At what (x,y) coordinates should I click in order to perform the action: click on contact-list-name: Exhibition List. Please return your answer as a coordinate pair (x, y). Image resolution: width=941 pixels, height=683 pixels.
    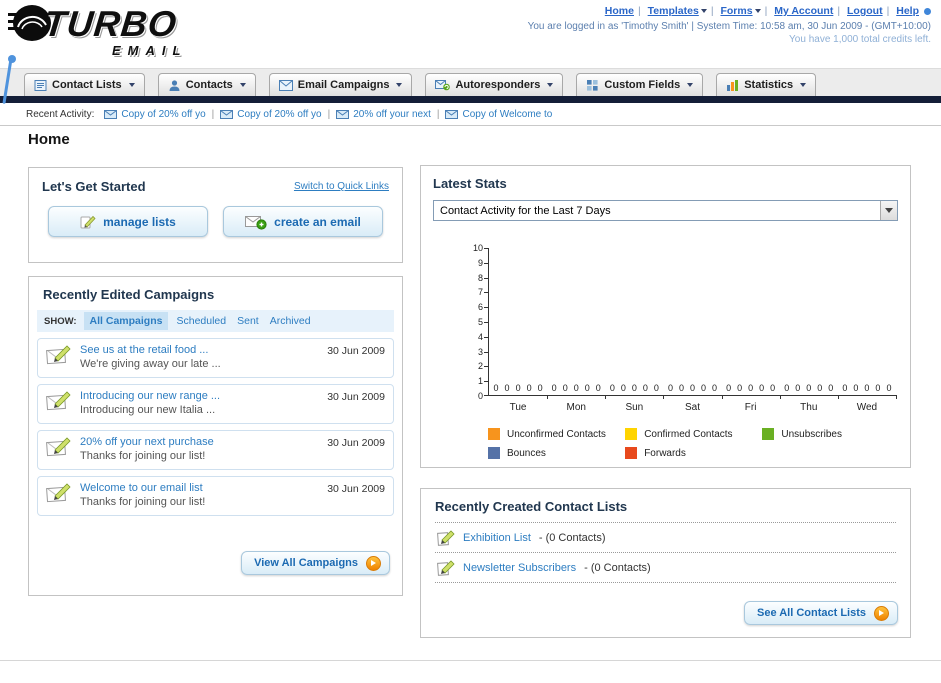
    Looking at the image, I should click on (497, 538).